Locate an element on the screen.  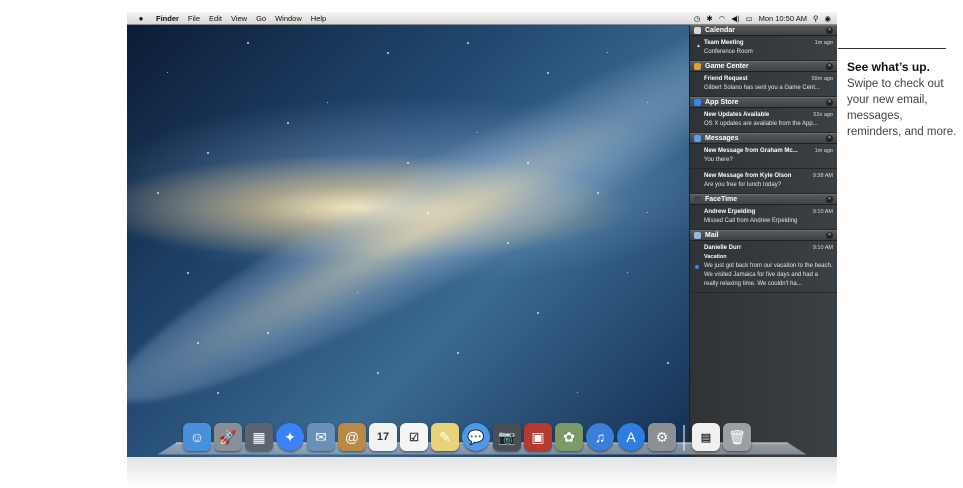
menu-finder: Finder is located at coordinates (167, 18).